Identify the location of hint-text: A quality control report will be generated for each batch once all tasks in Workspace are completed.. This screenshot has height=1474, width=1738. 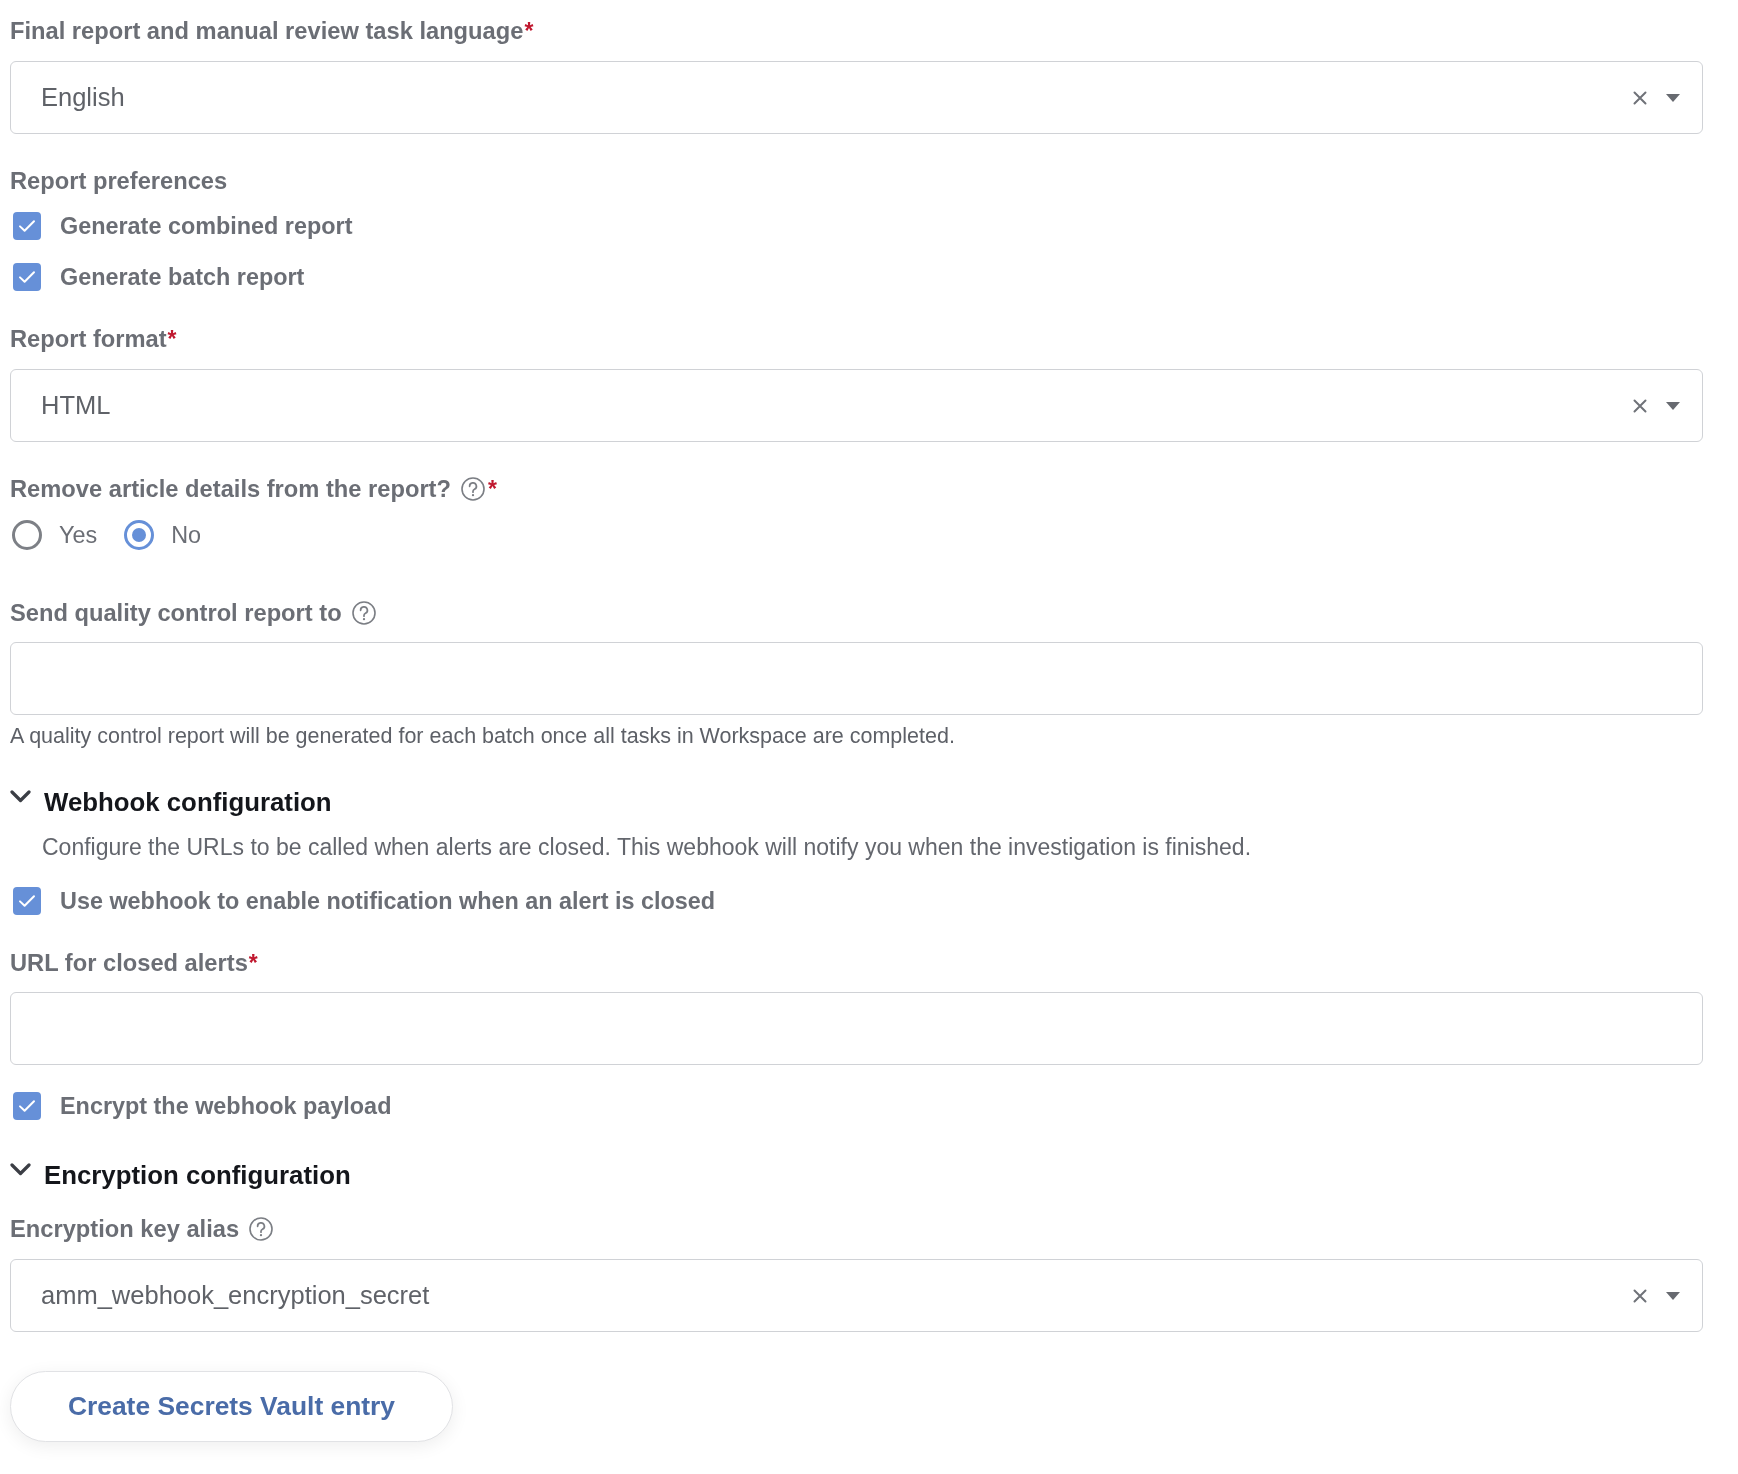
(483, 736).